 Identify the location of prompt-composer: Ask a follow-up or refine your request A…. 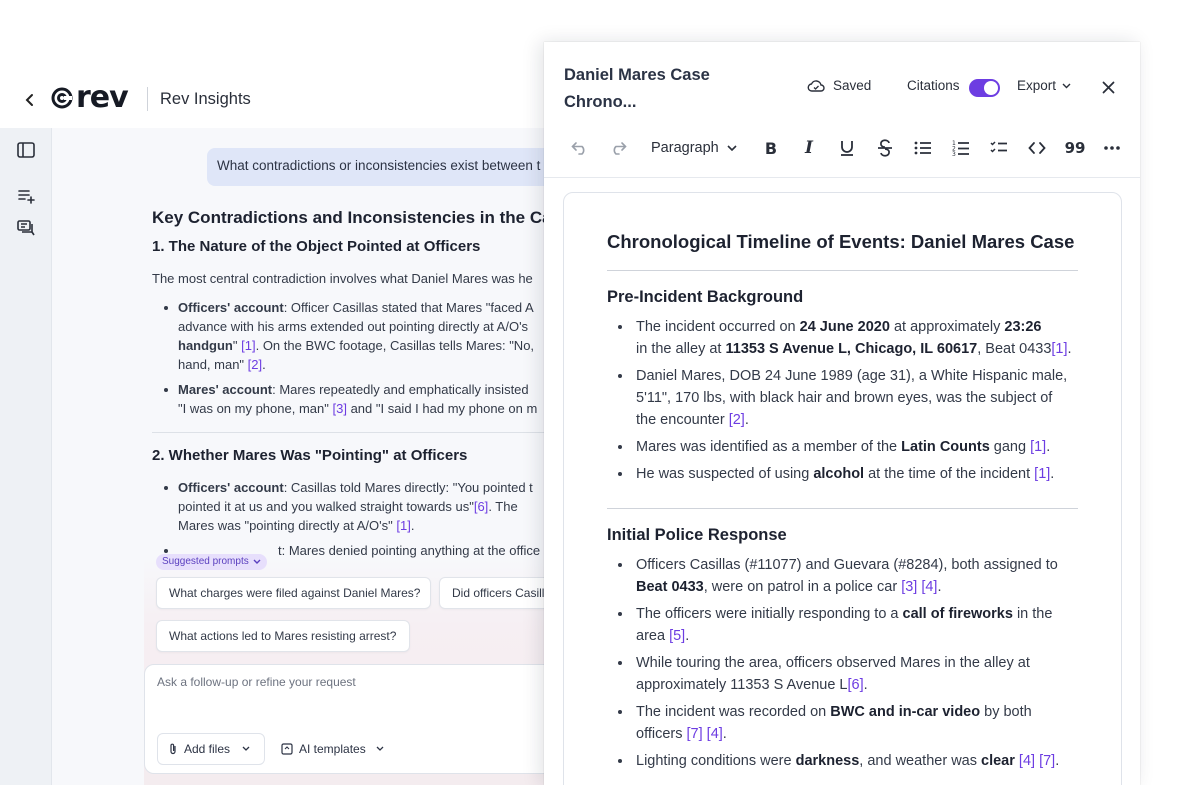
(353, 719).